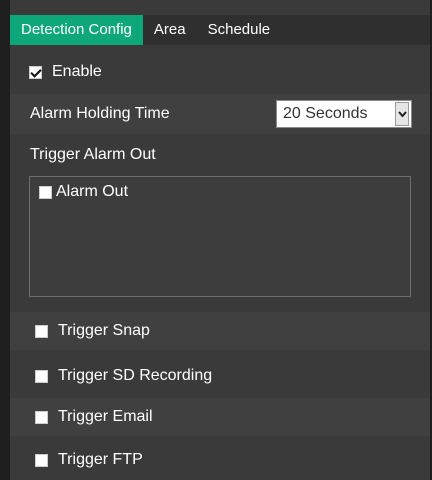 The height and width of the screenshot is (480, 432). I want to click on trigger-snap-row: Trigger Snap, so click(220, 331).